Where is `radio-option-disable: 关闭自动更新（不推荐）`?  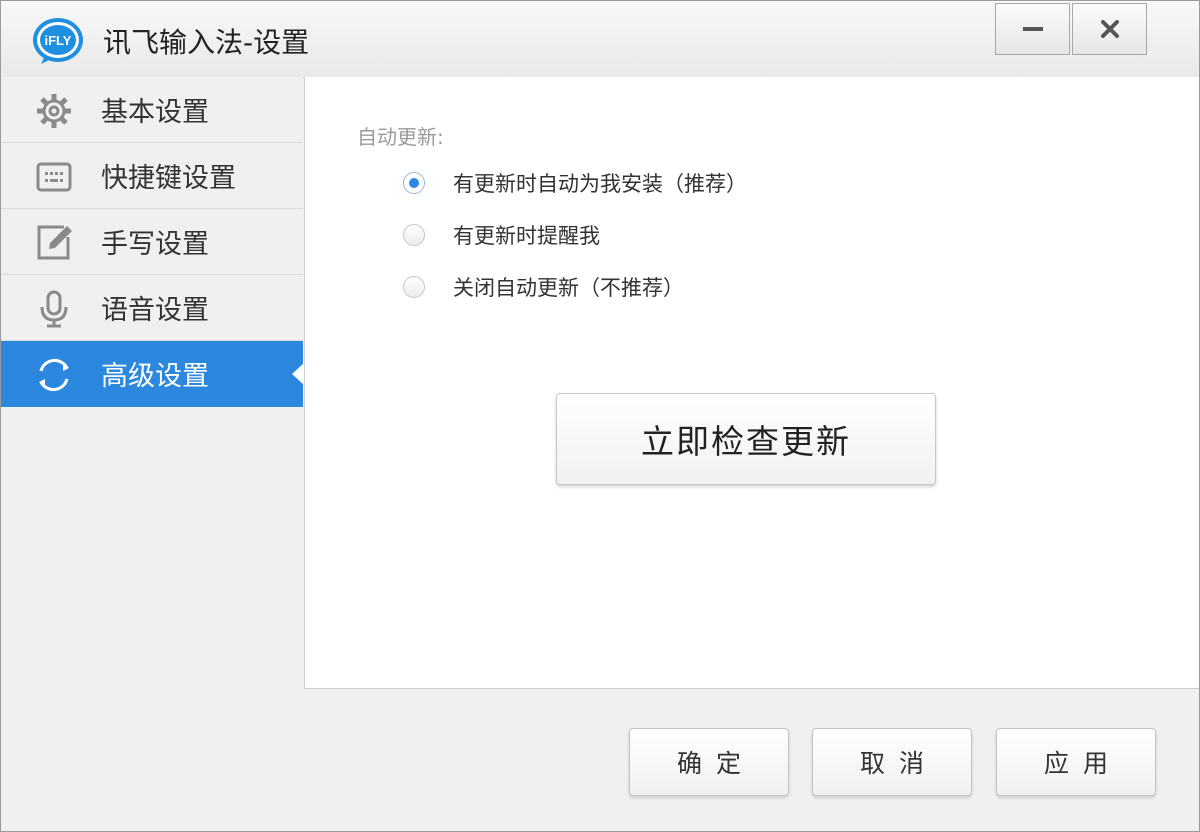 radio-option-disable: 关闭自动更新（不推荐） is located at coordinates (543, 287).